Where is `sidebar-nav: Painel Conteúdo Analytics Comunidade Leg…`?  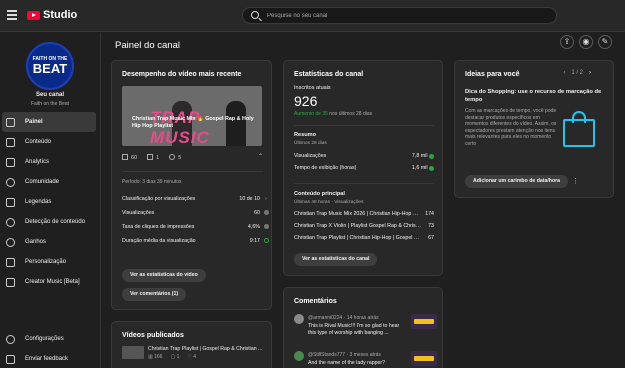 sidebar-nav: Painel Conteúdo Analytics Comunidade Leg… is located at coordinates (50, 202).